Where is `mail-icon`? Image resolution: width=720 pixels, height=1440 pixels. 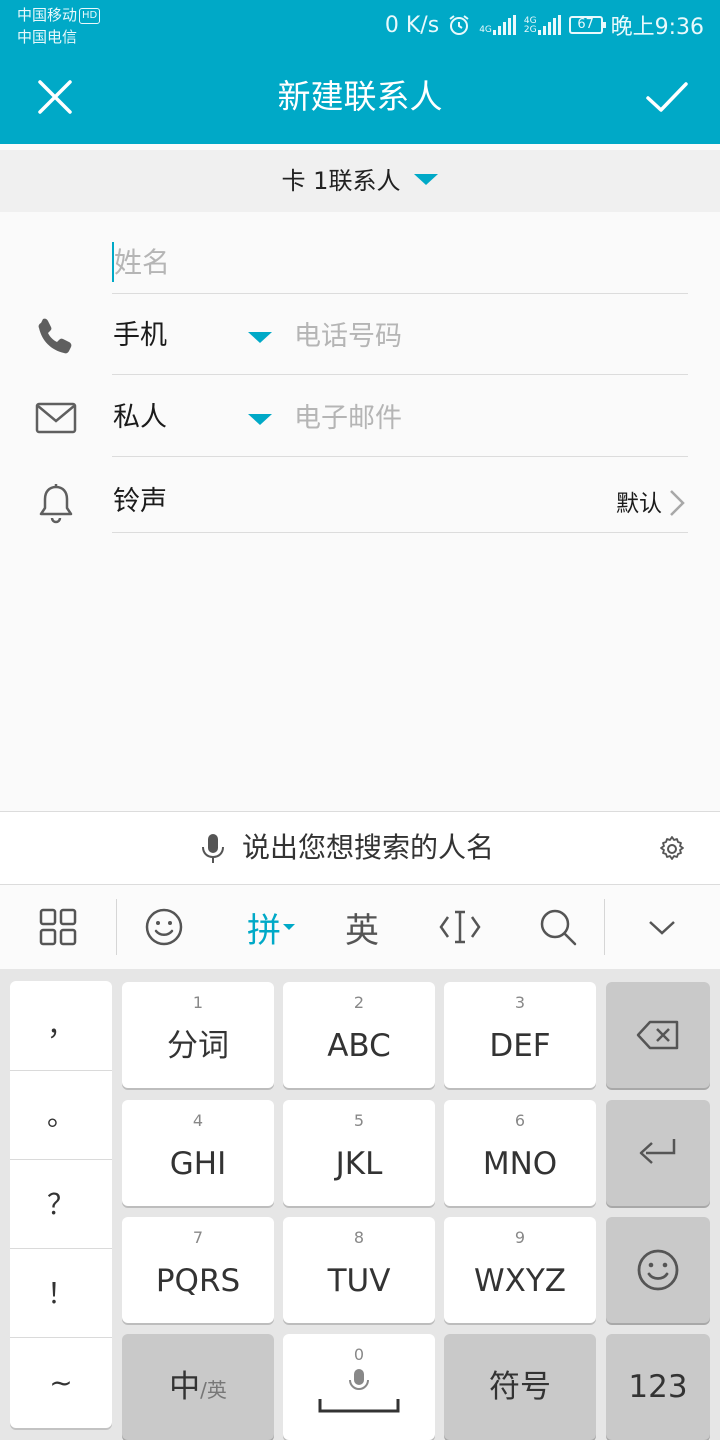 mail-icon is located at coordinates (56, 418).